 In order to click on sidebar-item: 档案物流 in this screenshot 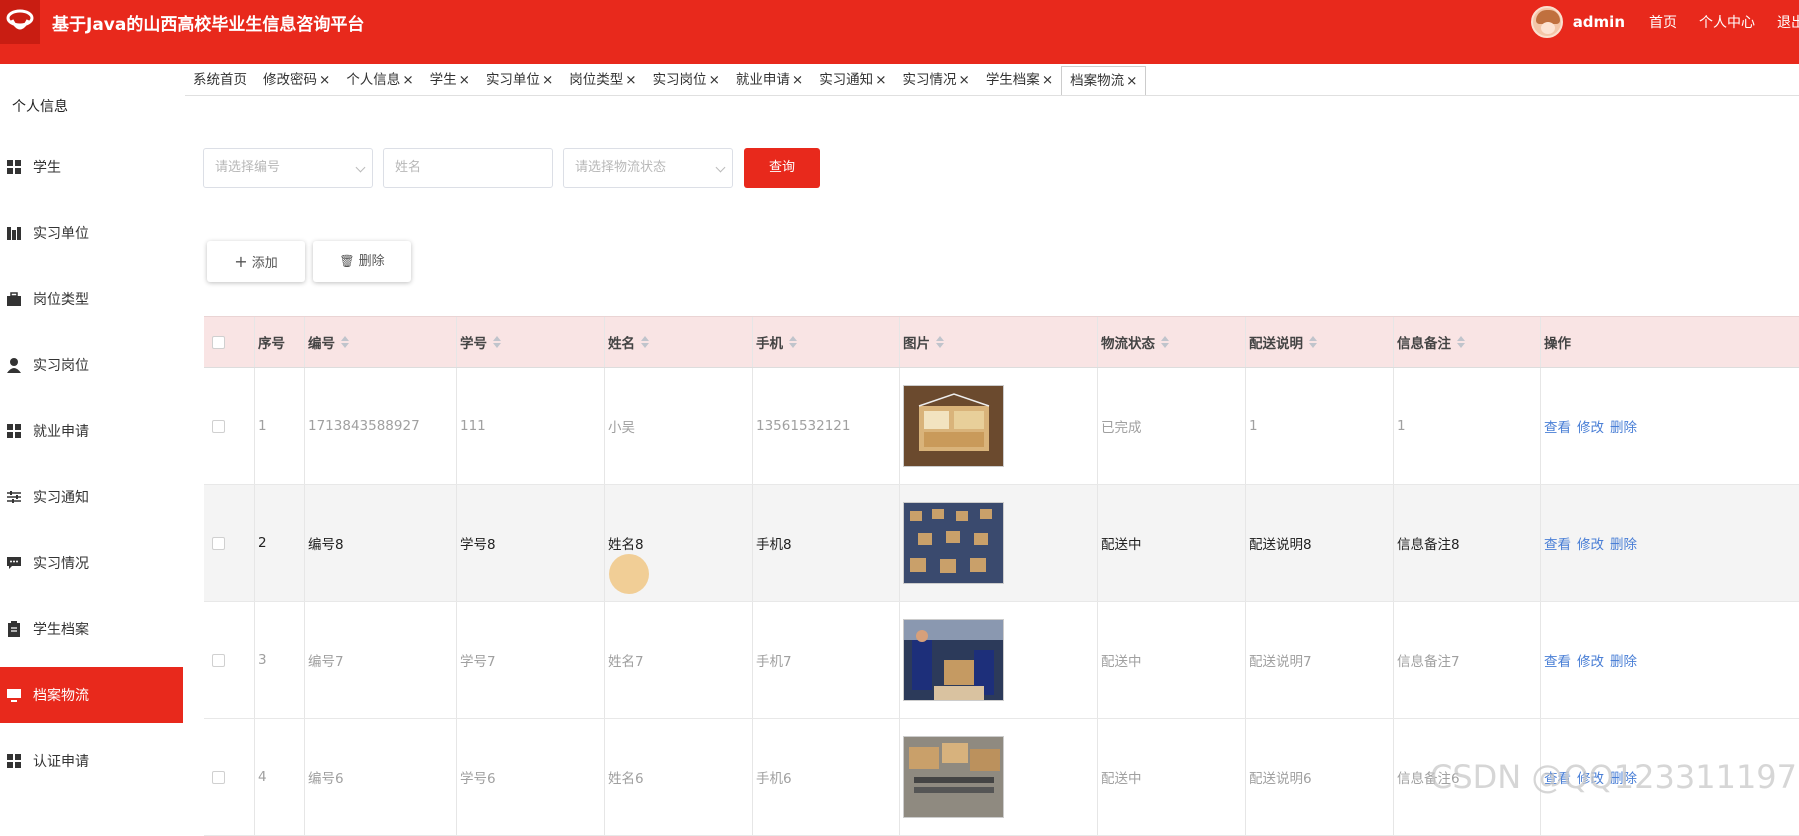, I will do `click(91, 695)`.